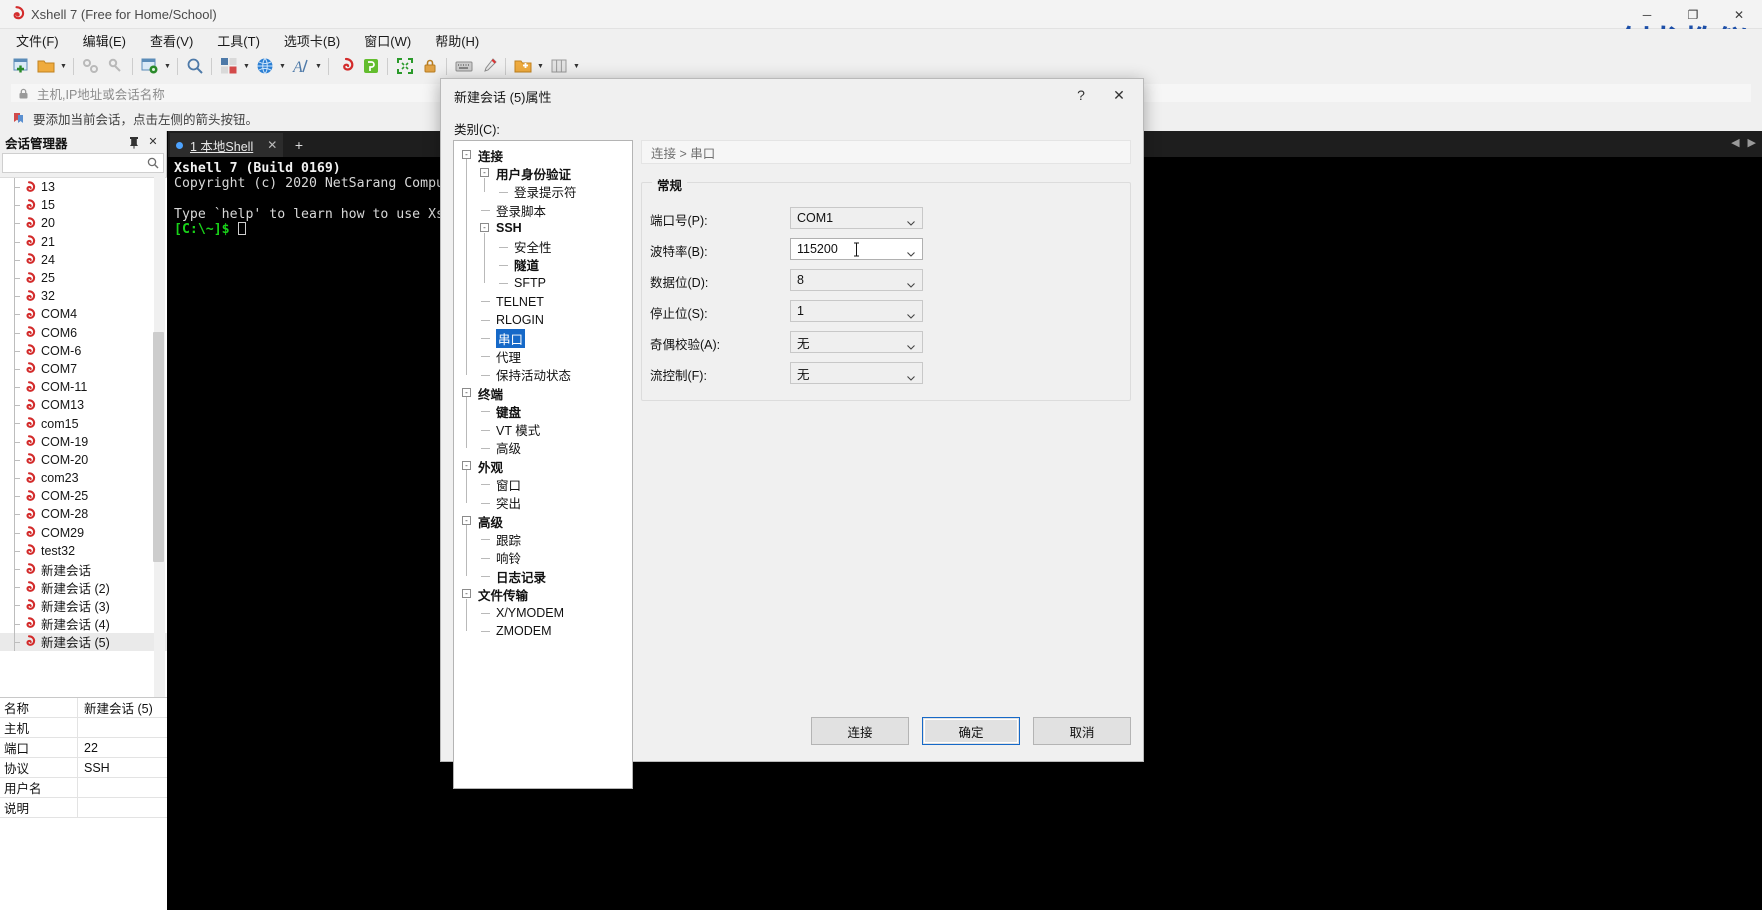 This screenshot has width=1762, height=910. I want to click on session-list-scrollbar, so click(159, 437).